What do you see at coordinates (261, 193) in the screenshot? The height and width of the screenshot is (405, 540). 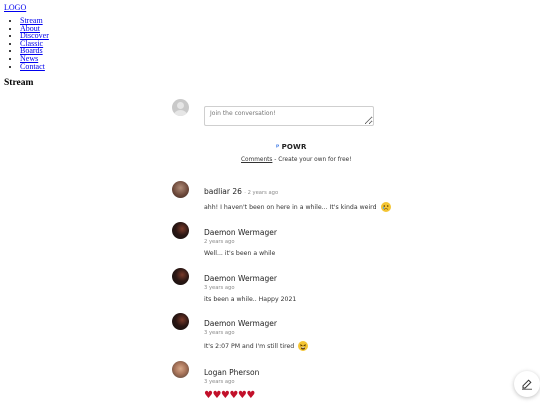 I see `comment-time: · 2 years ago` at bounding box center [261, 193].